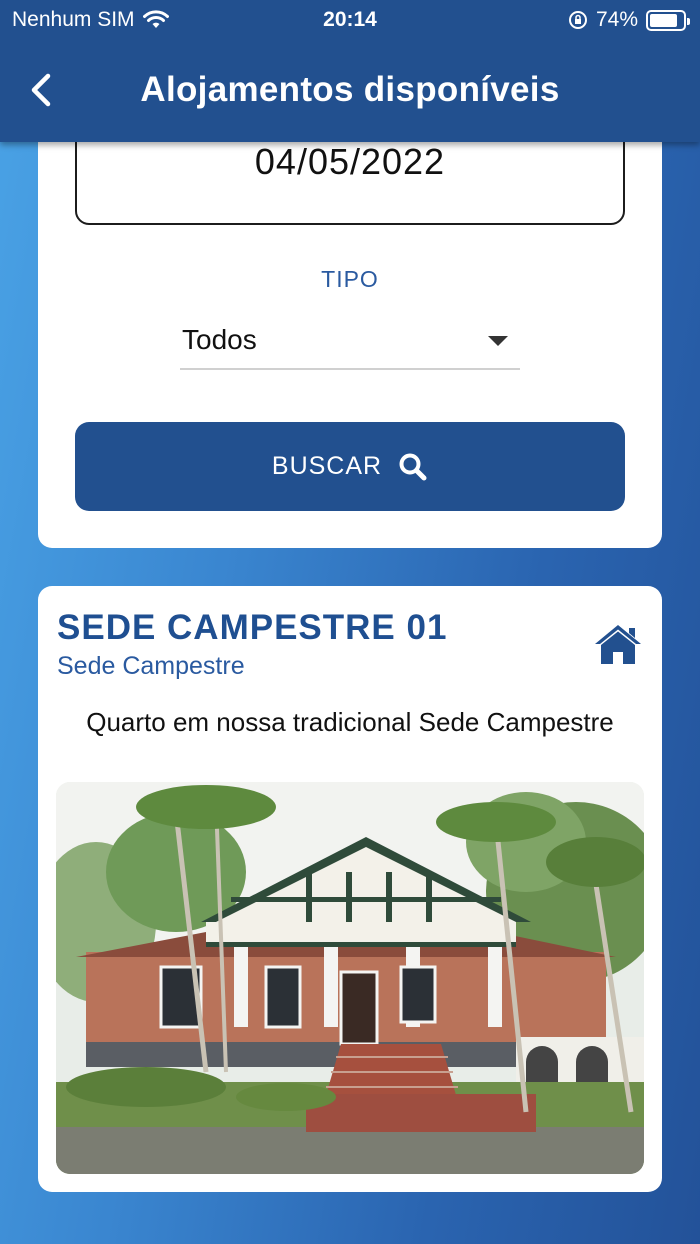 The image size is (700, 1244). Describe the element at coordinates (618, 644) in the screenshot. I see `house-icon` at that location.